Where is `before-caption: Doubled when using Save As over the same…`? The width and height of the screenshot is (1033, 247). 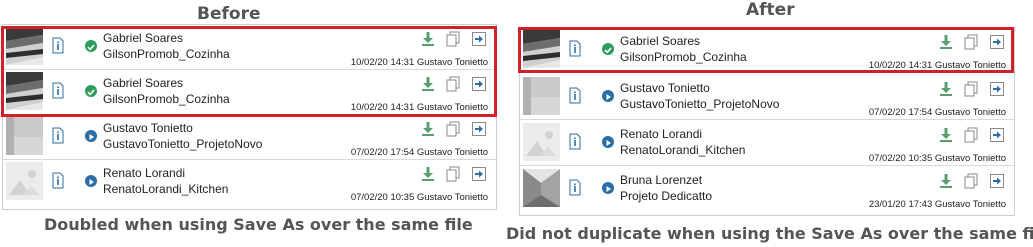
before-caption: Doubled when using Save As over the same… is located at coordinates (258, 224).